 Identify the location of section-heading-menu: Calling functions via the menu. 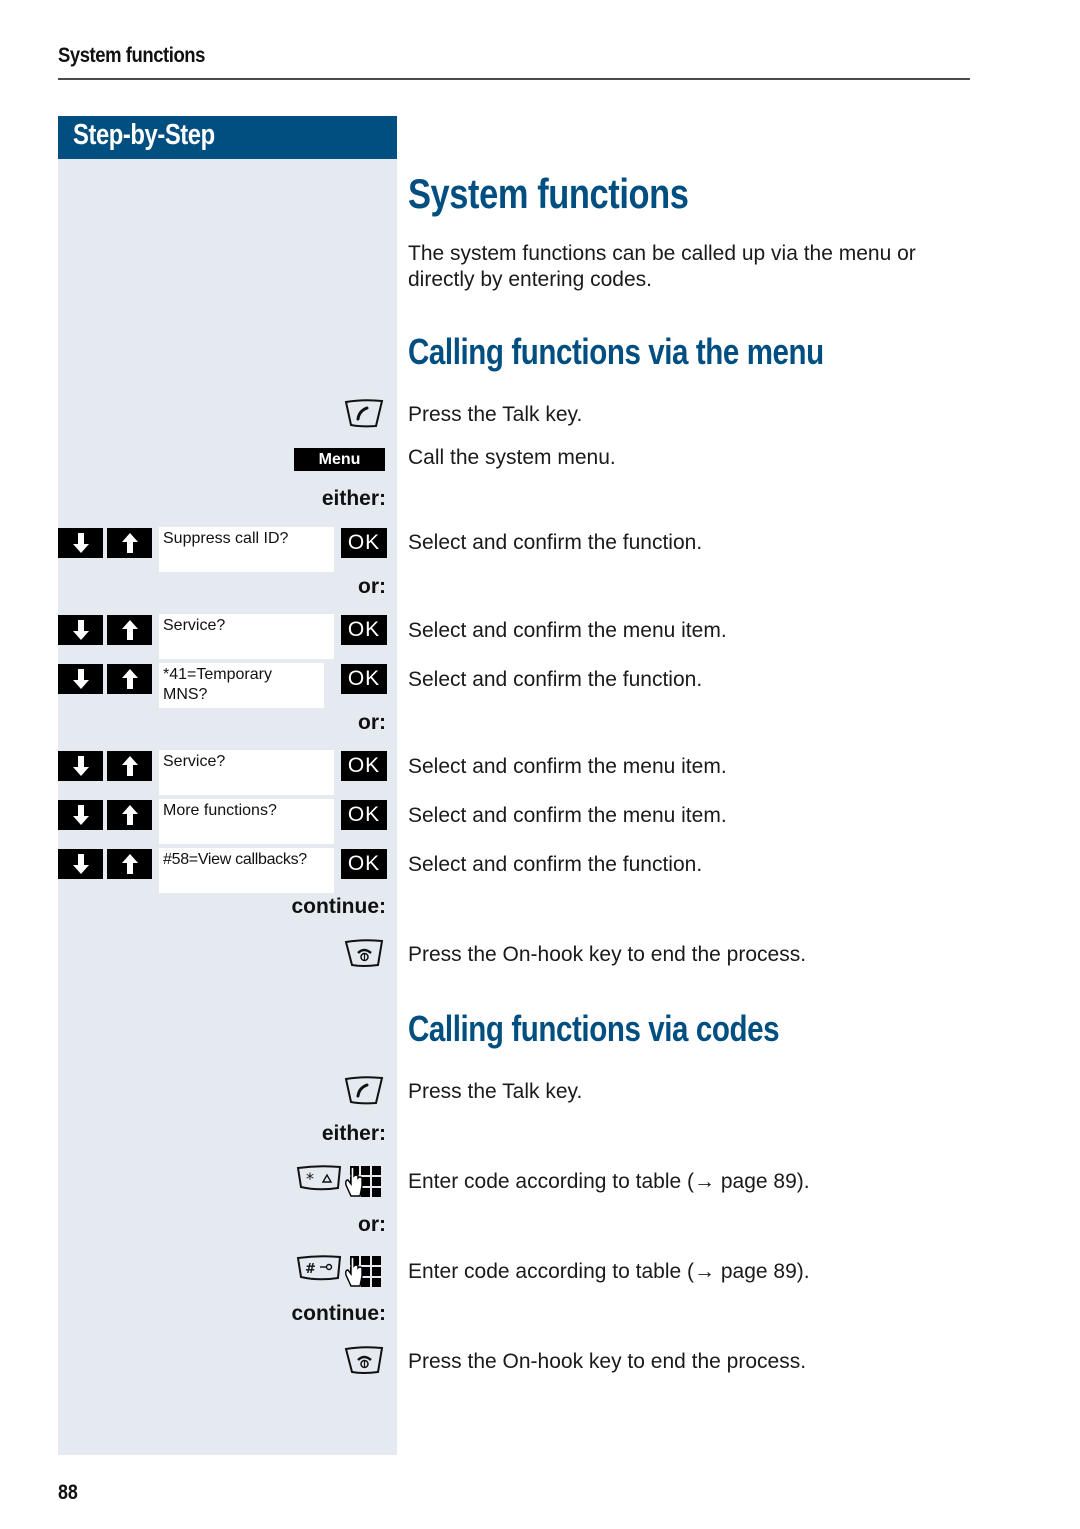
(616, 351).